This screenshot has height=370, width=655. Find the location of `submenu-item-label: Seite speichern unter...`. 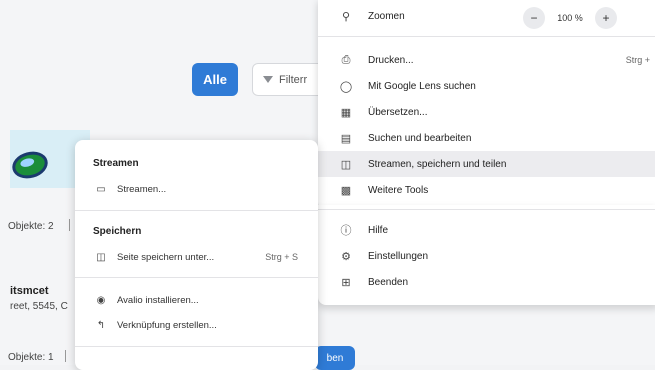

submenu-item-label: Seite speichern unter... is located at coordinates (166, 257).